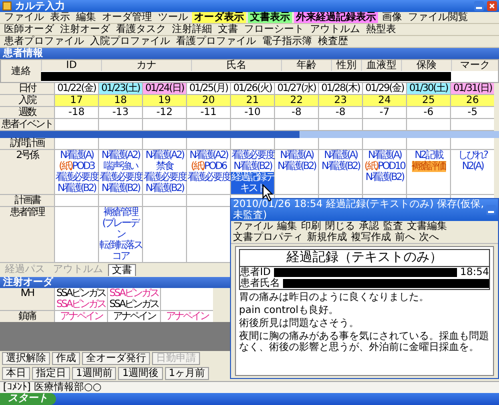 This screenshot has width=499, height=405. What do you see at coordinates (29, 29) in the screenshot?
I see `menu-item: 医師オーダ` at bounding box center [29, 29].